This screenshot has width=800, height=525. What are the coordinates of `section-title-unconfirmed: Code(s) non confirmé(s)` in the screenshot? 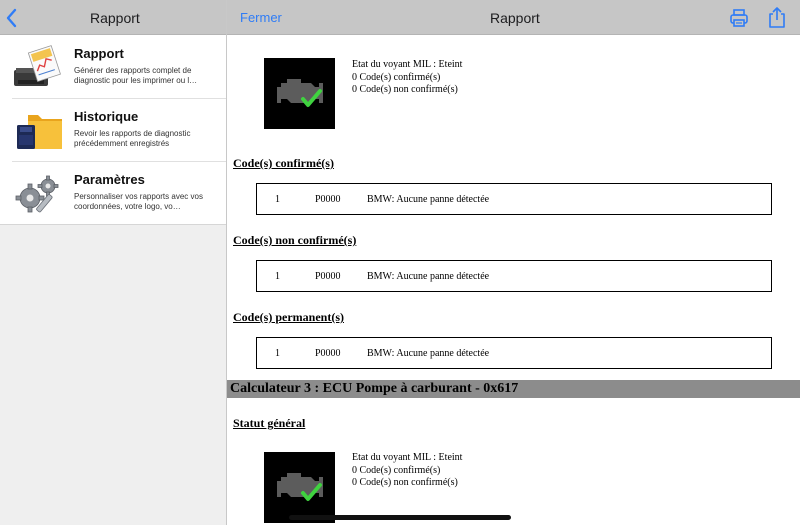 It's located at (295, 240).